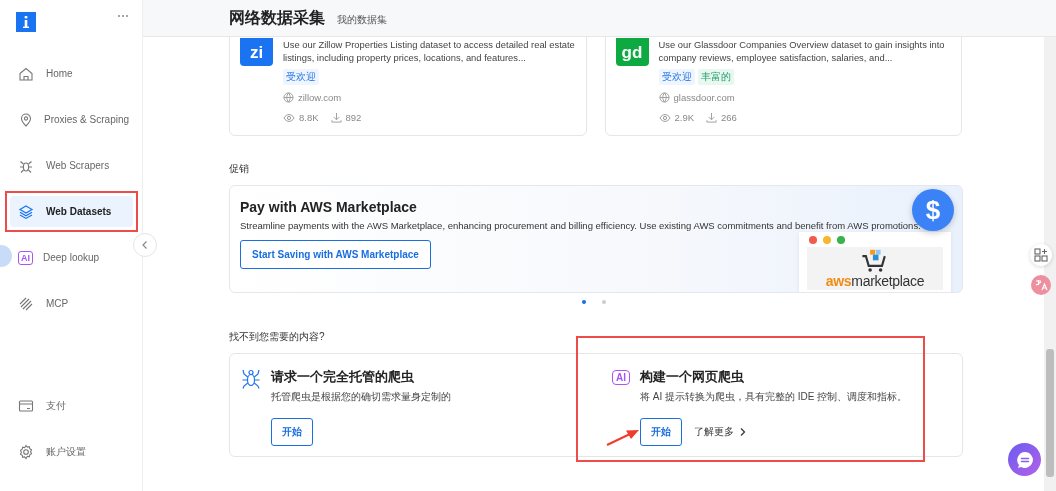 The width and height of the screenshot is (1056, 491). Describe the element at coordinates (875, 261) in the screenshot. I see `cart-icon` at that location.